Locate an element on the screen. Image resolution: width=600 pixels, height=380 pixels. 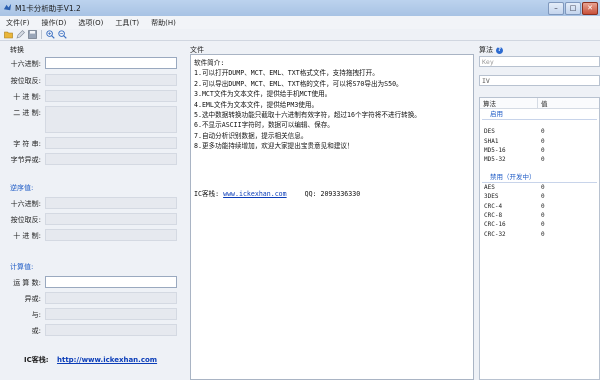
minimize-button: – is located at coordinates (556, 8).